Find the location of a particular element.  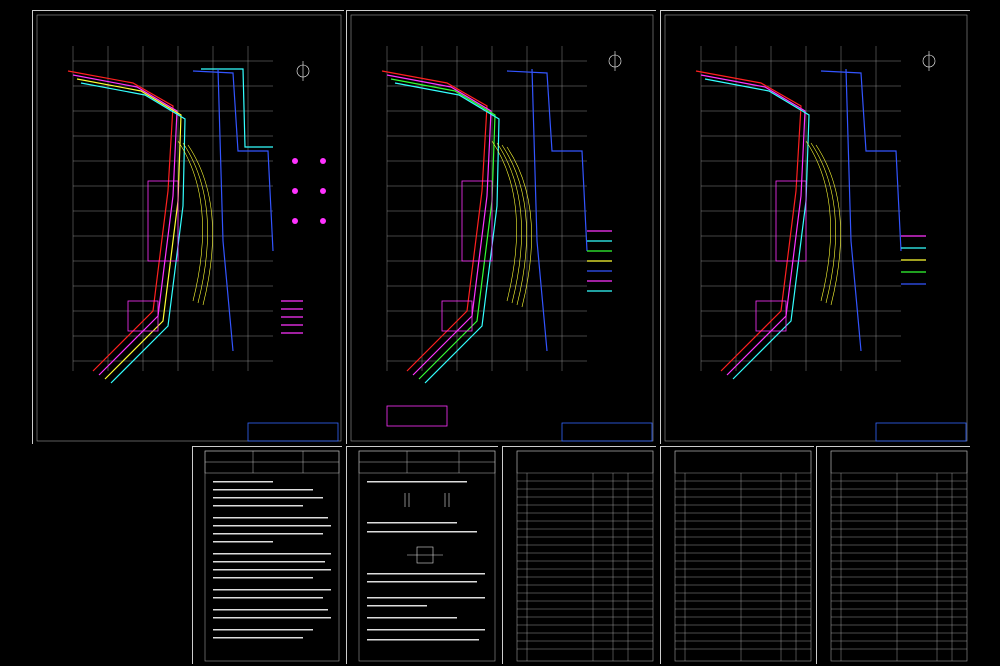

table-1-drawing is located at coordinates (580, 556).